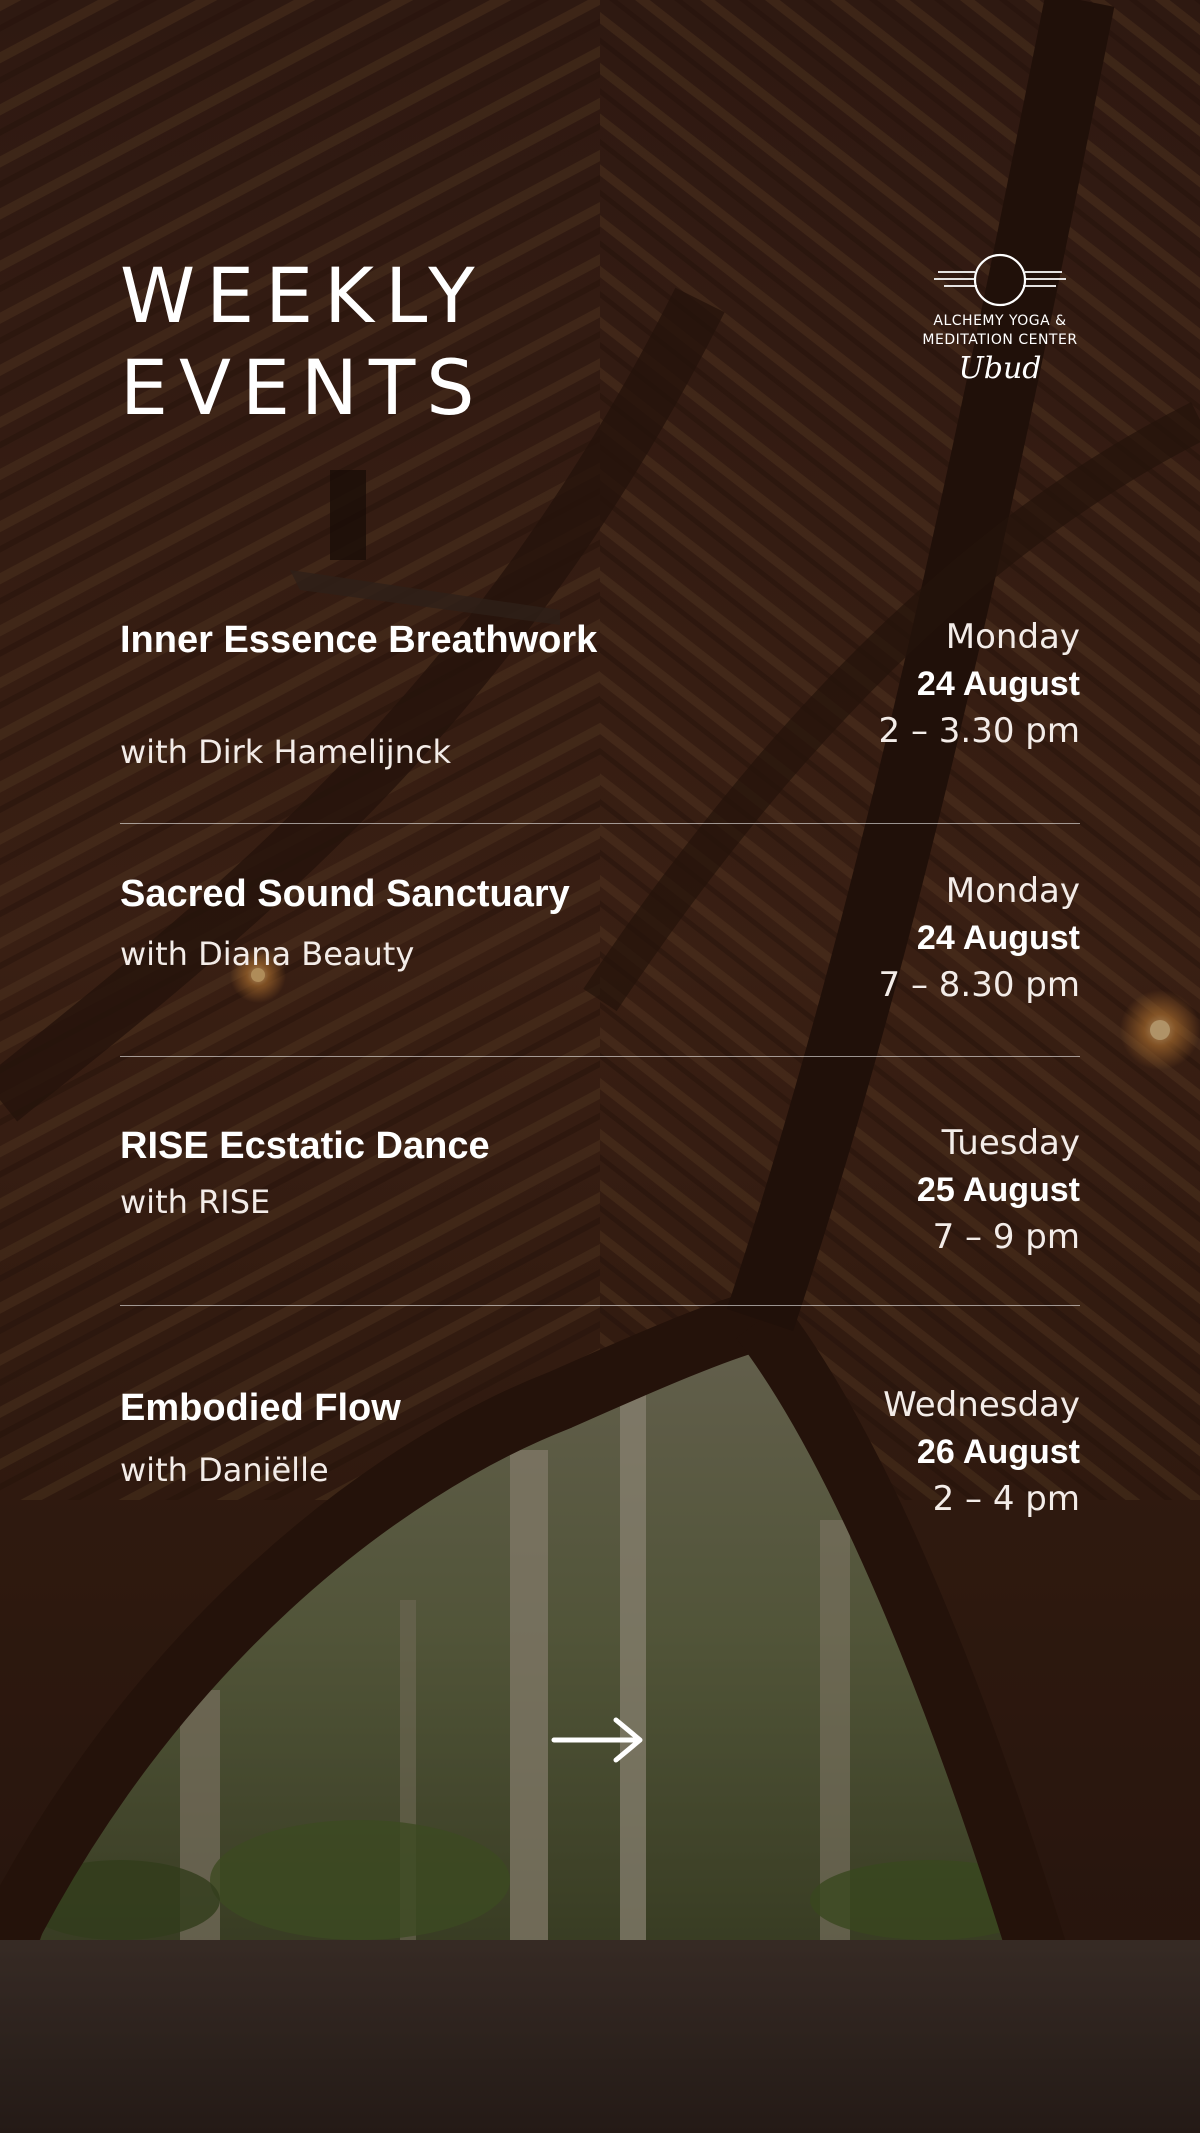  I want to click on event-host: with RISE, so click(195, 1202).